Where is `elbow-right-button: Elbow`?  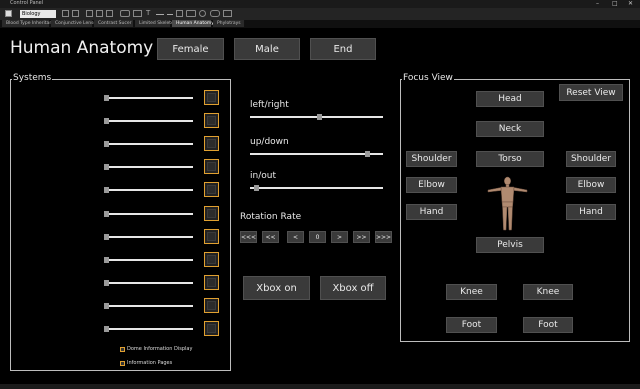 elbow-right-button: Elbow is located at coordinates (591, 185).